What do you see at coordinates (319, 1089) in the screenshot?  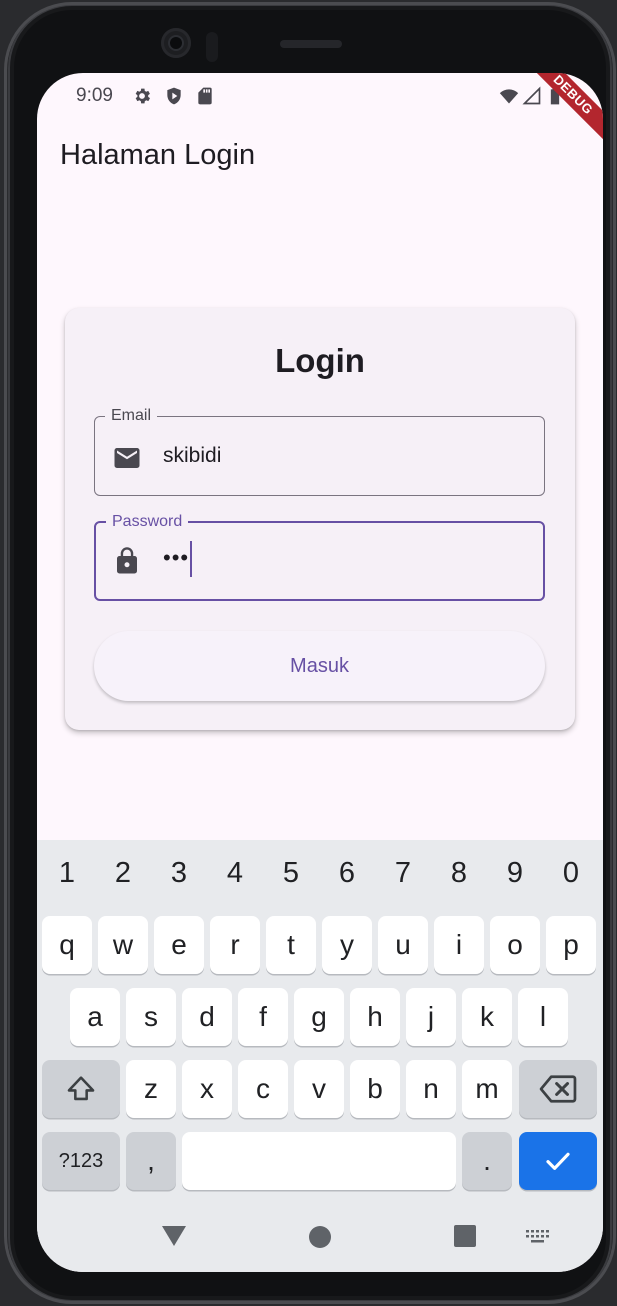 I see `key-v: v` at bounding box center [319, 1089].